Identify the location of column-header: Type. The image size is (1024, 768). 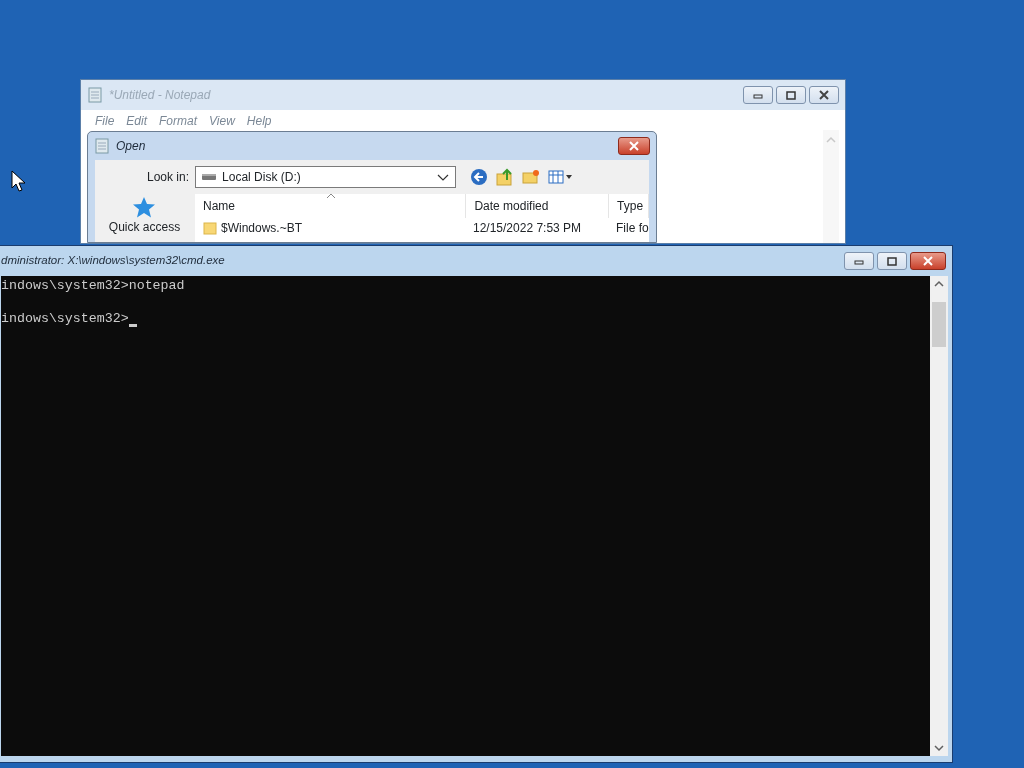
(629, 206).